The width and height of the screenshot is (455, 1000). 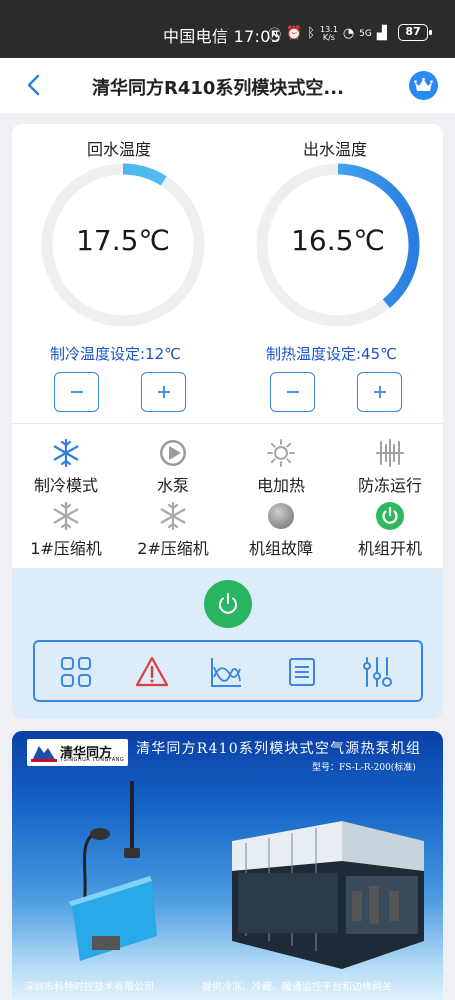 What do you see at coordinates (389, 548) in the screenshot?
I see `status-label: 机组开机` at bounding box center [389, 548].